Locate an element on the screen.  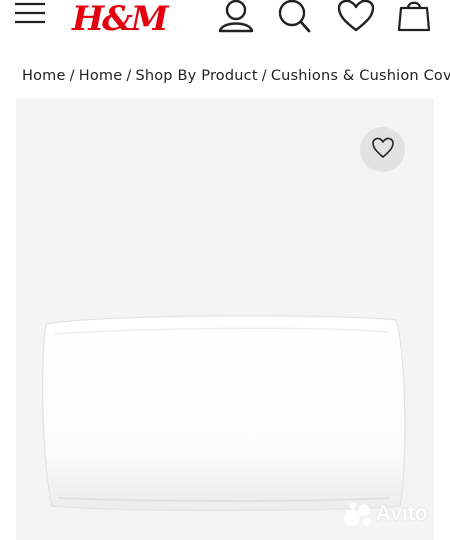
add-to-favorites-button is located at coordinates (382, 149).